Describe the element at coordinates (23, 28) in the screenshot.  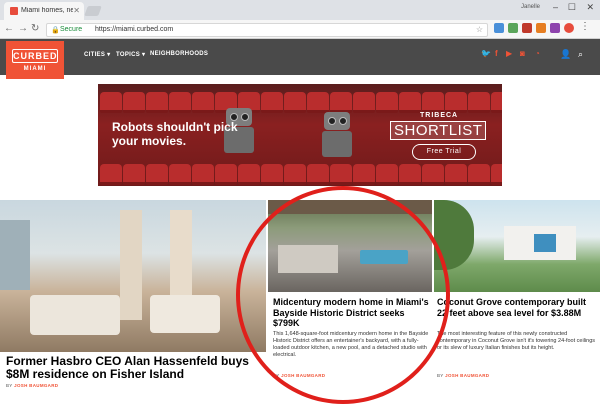
I see `forward-arrow-icon: →` at that location.